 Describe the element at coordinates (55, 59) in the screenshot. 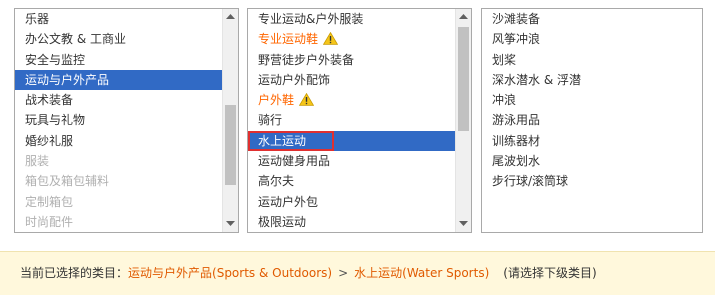

I see `category-item-label: 安全与监控` at that location.